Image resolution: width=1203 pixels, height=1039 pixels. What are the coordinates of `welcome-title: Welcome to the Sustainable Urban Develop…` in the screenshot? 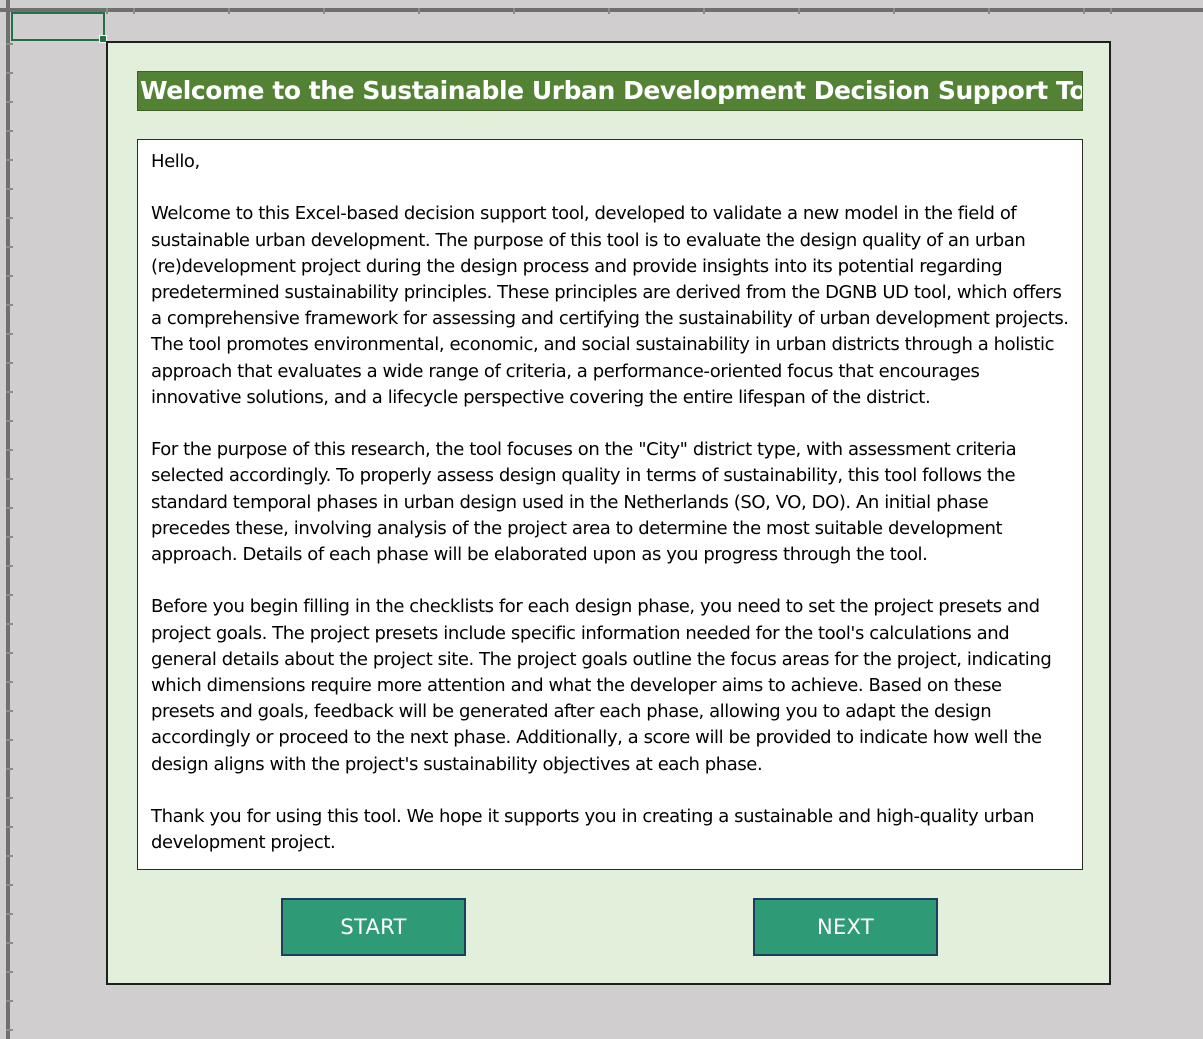 It's located at (610, 91).